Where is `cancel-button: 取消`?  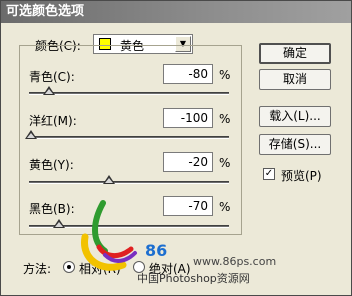 cancel-button: 取消 is located at coordinates (295, 79).